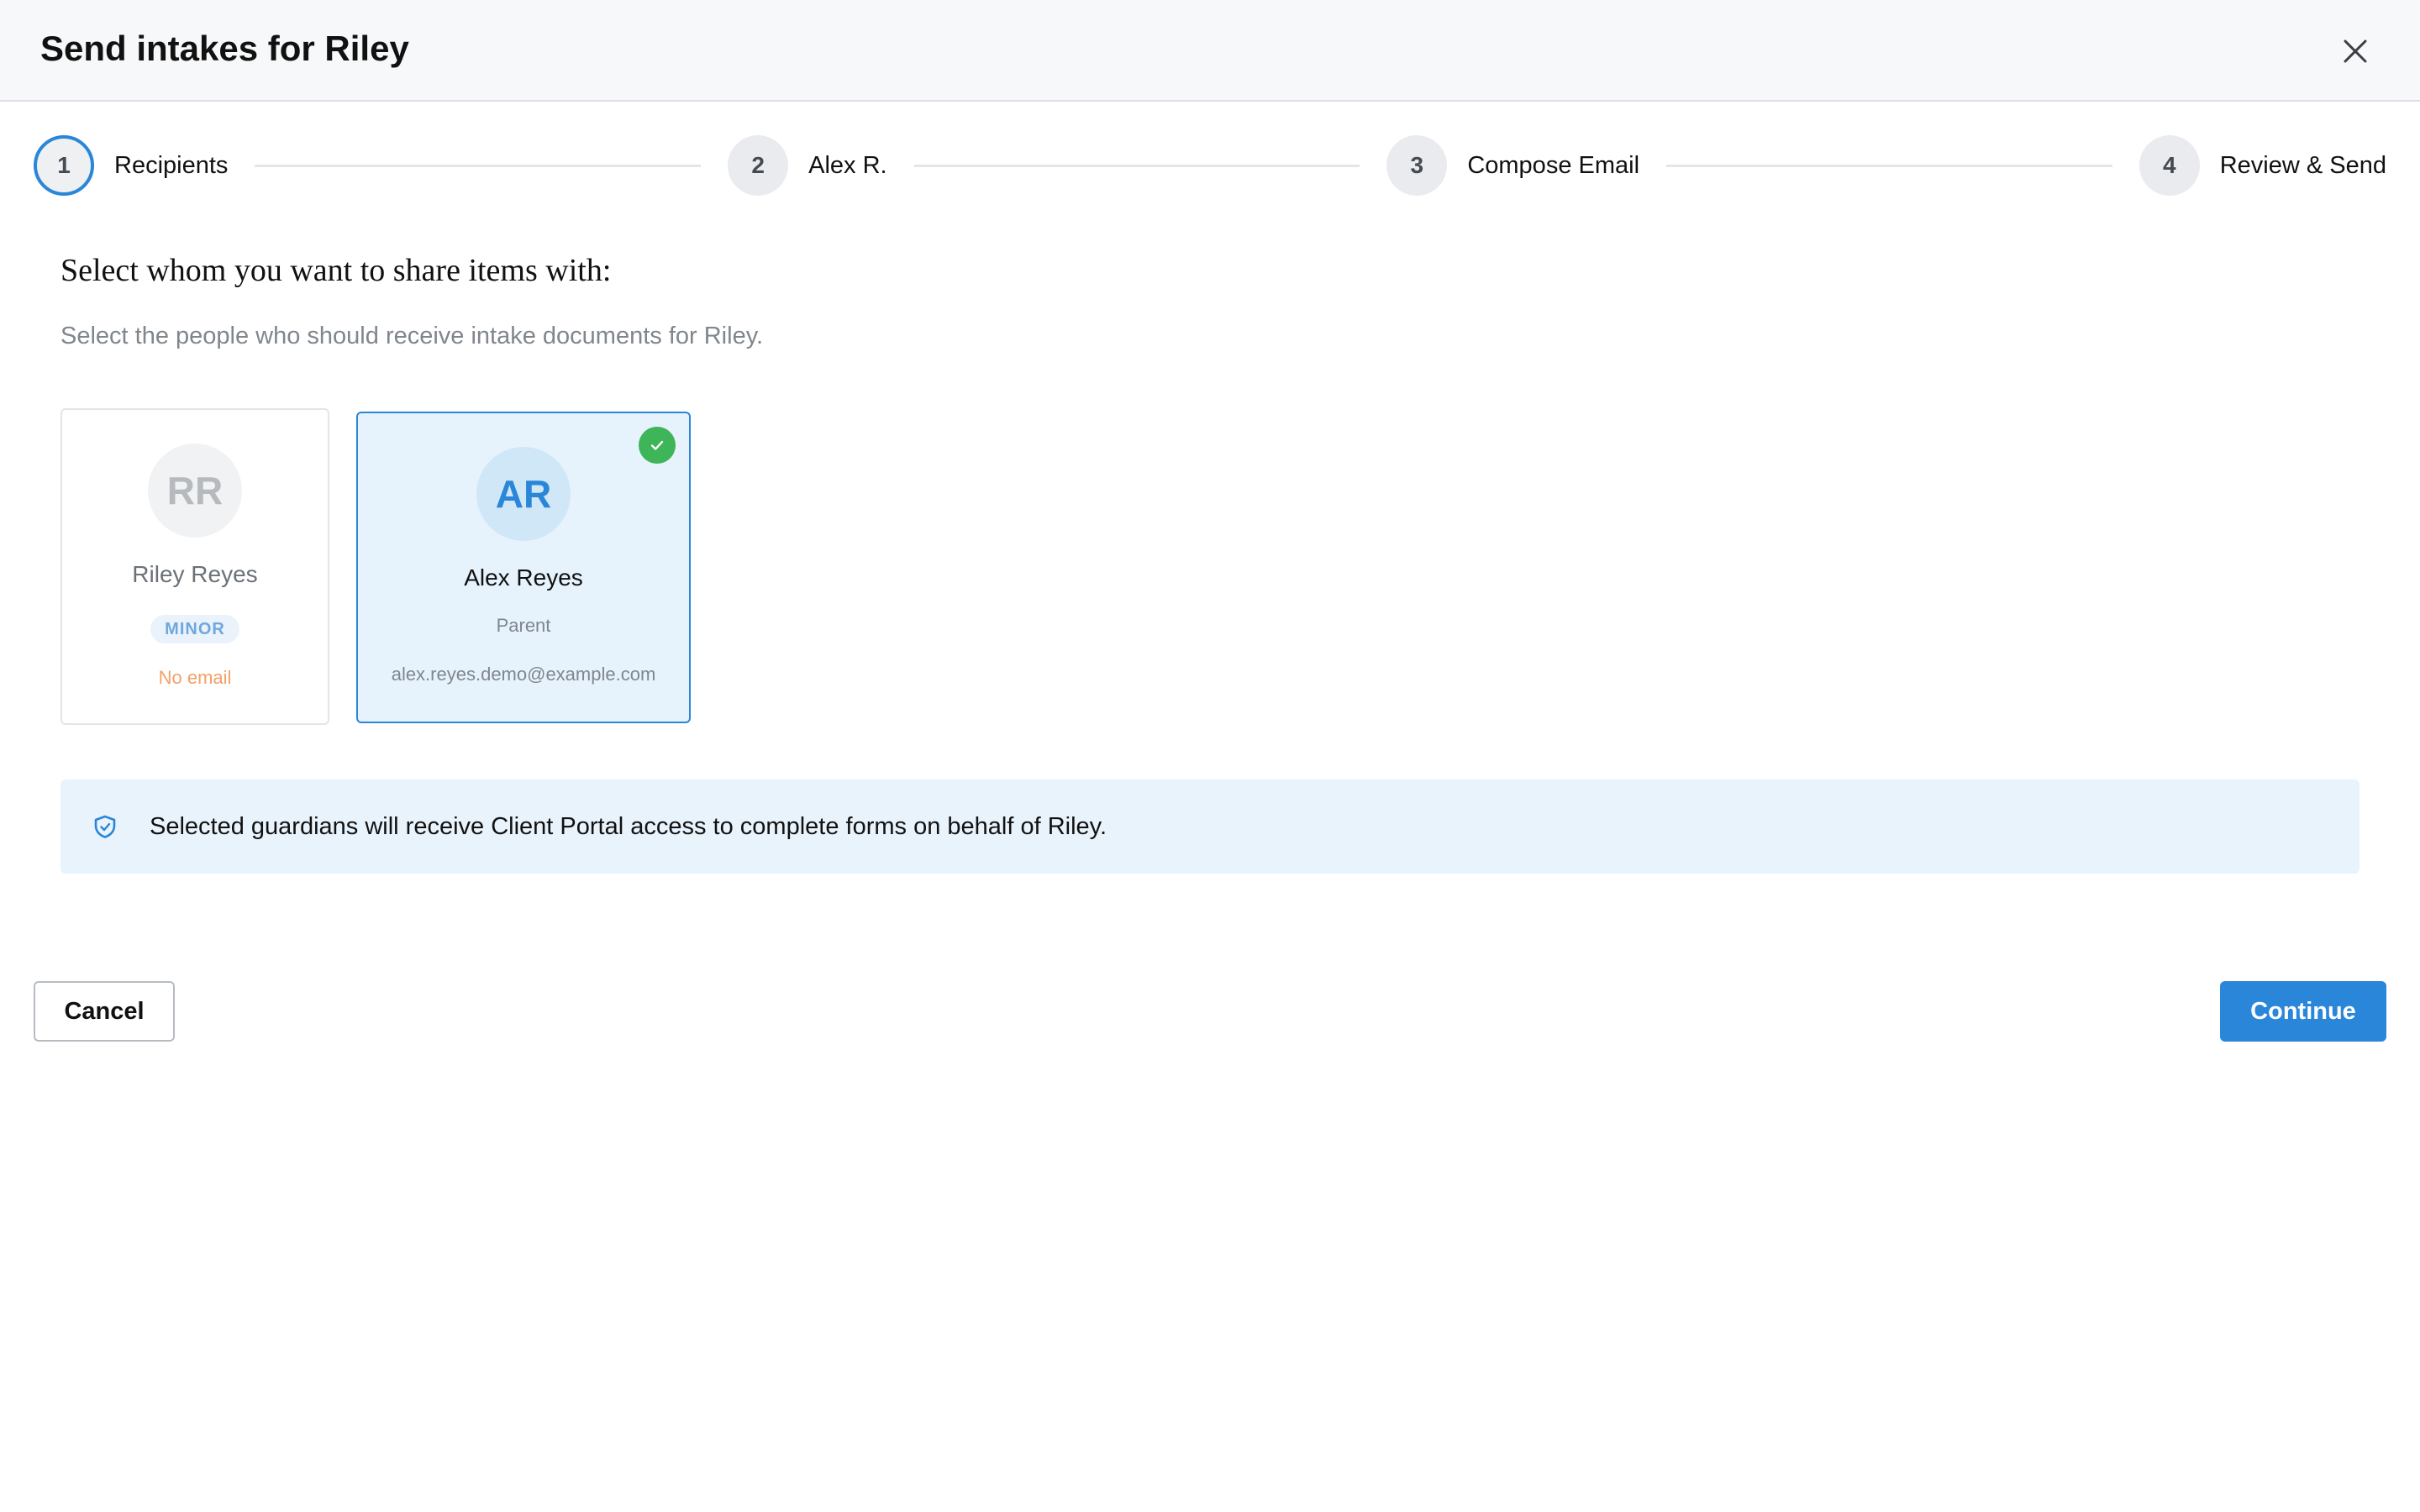 The image size is (2420, 1512). I want to click on recipient-card-riley: RR Riley Reyes MINOR No email, so click(195, 566).